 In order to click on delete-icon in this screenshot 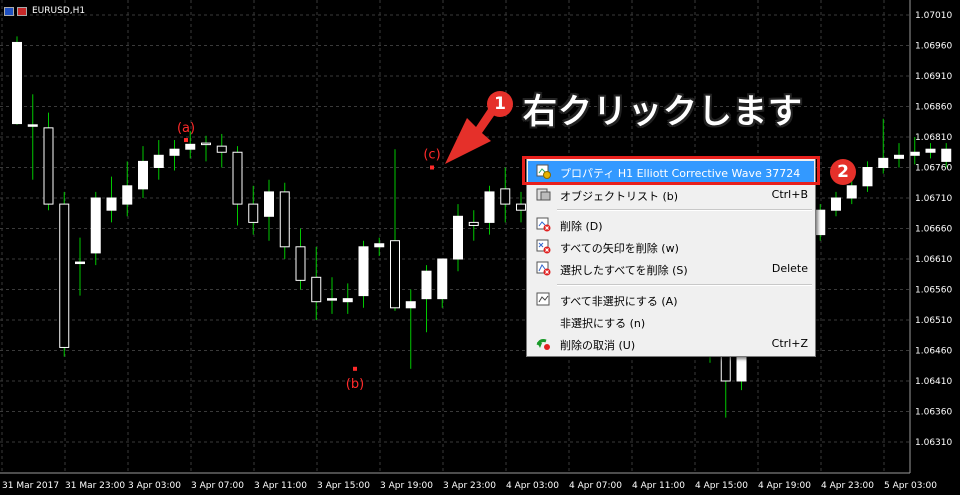, I will do `click(543, 224)`.